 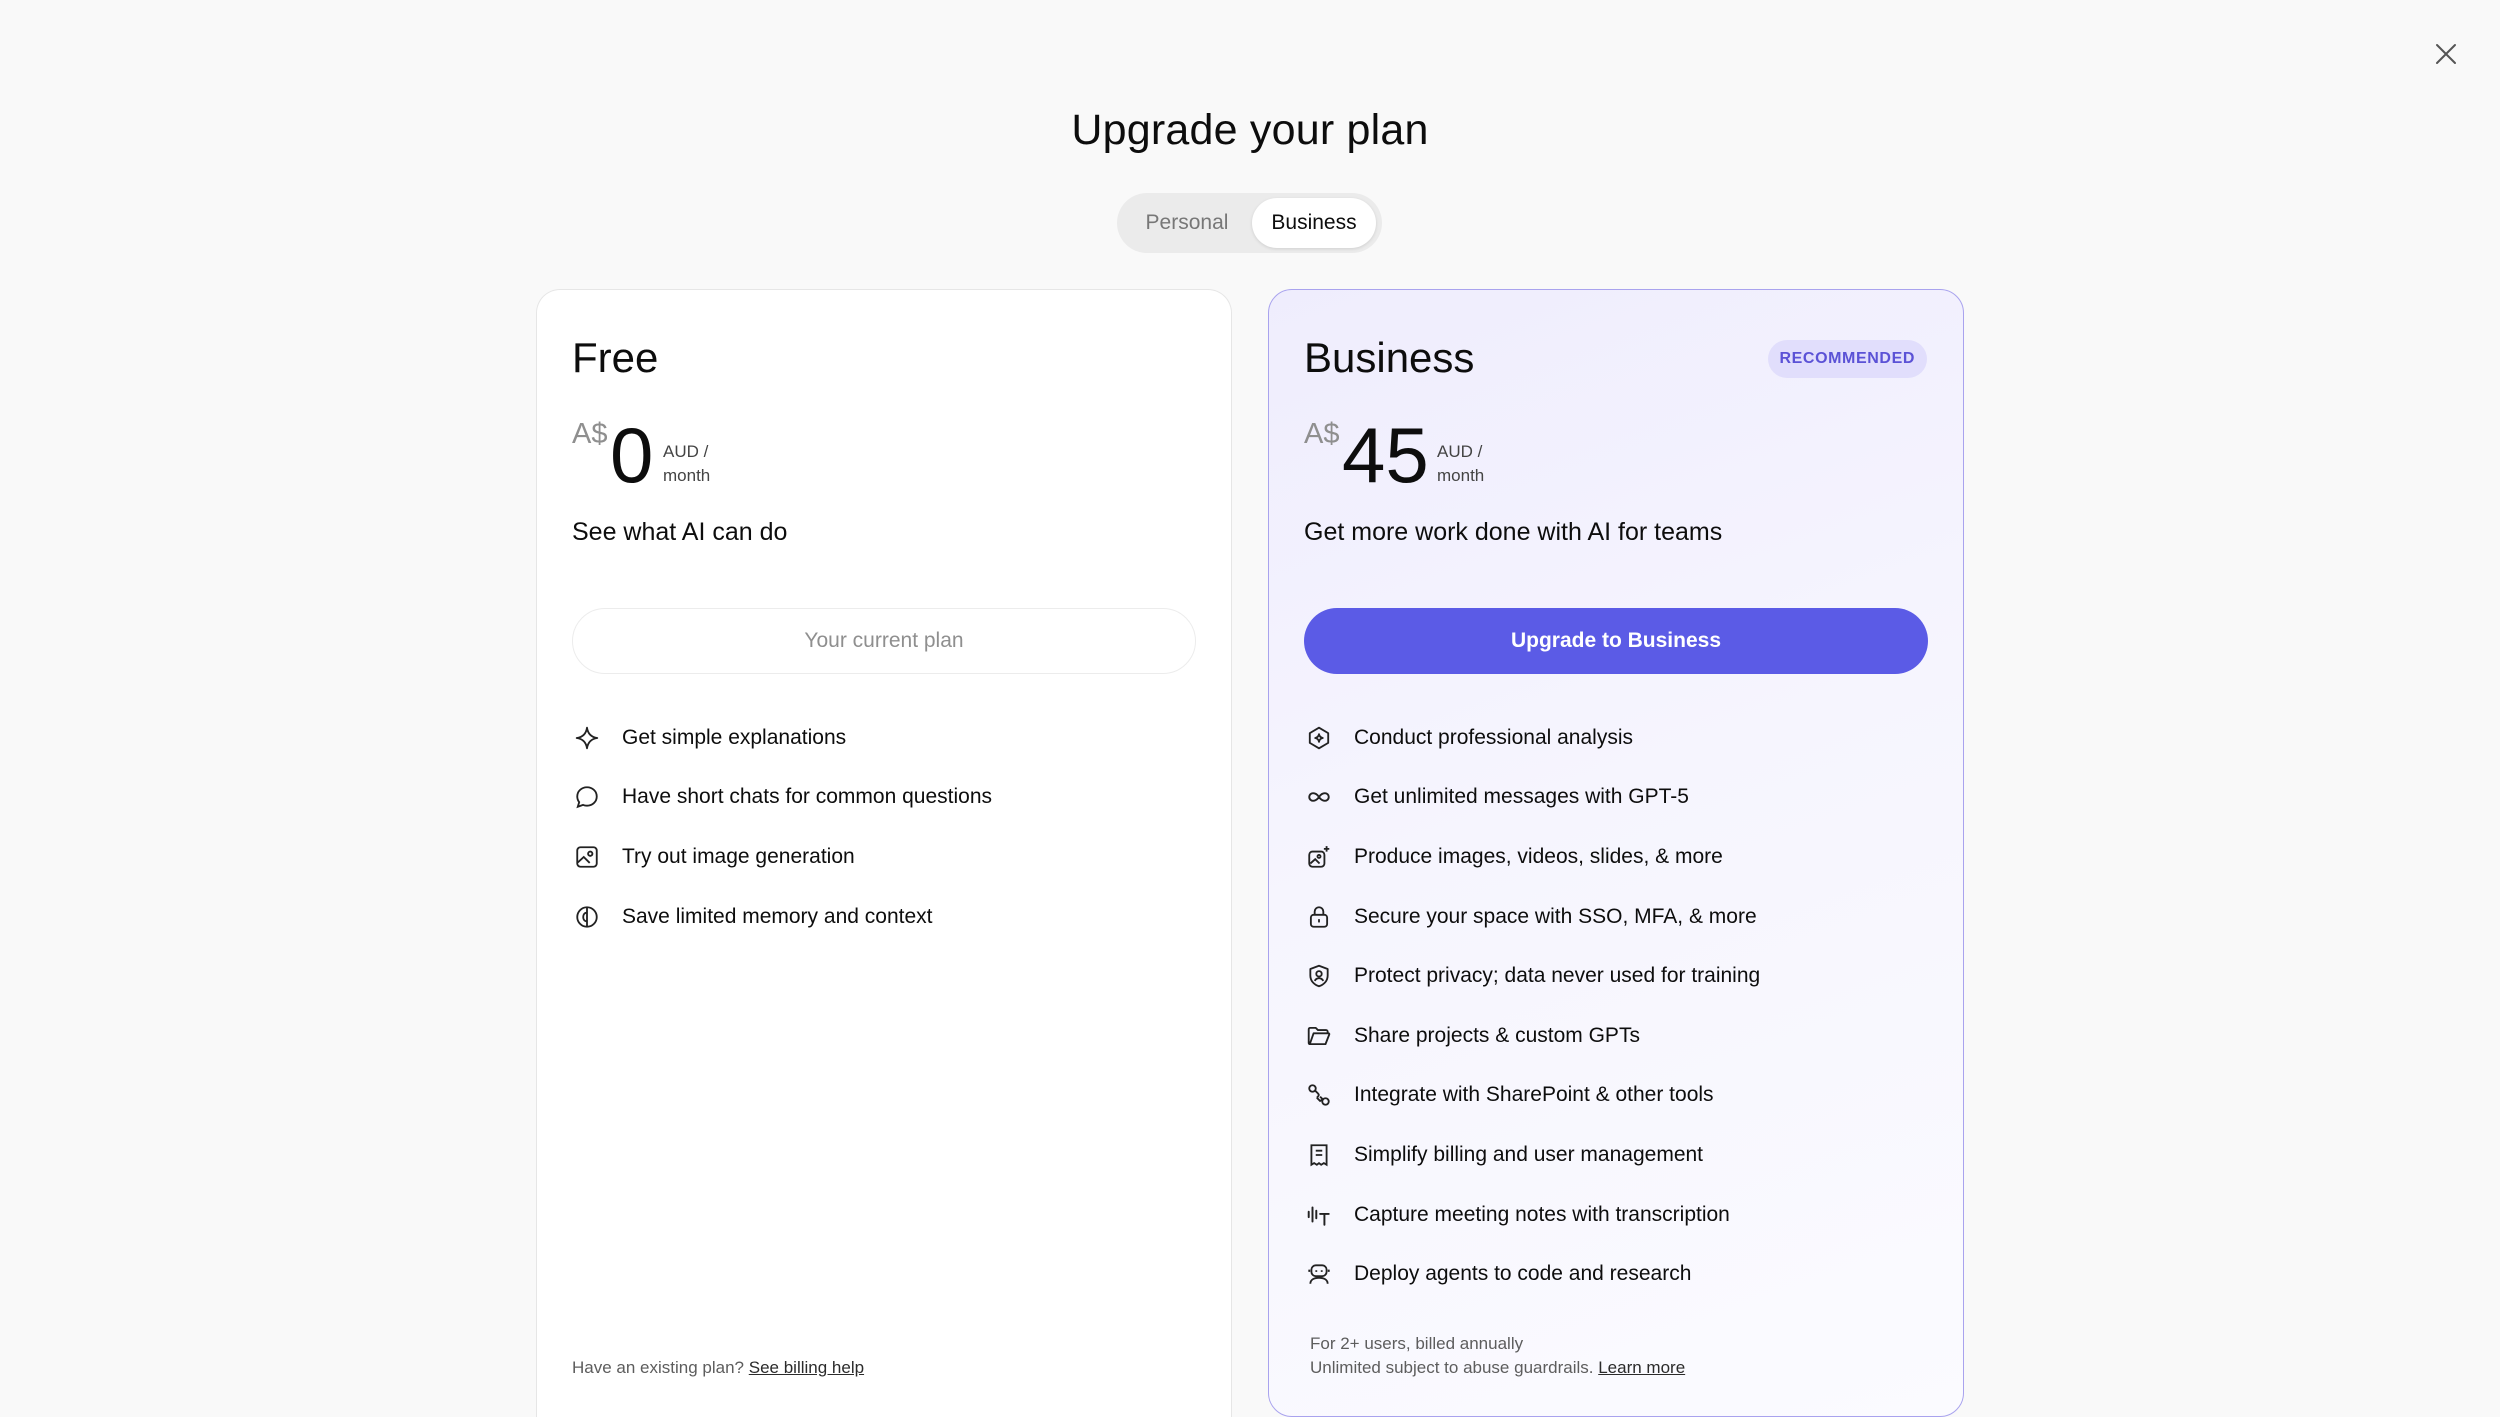 I want to click on folder-icon, so click(x=1319, y=1036).